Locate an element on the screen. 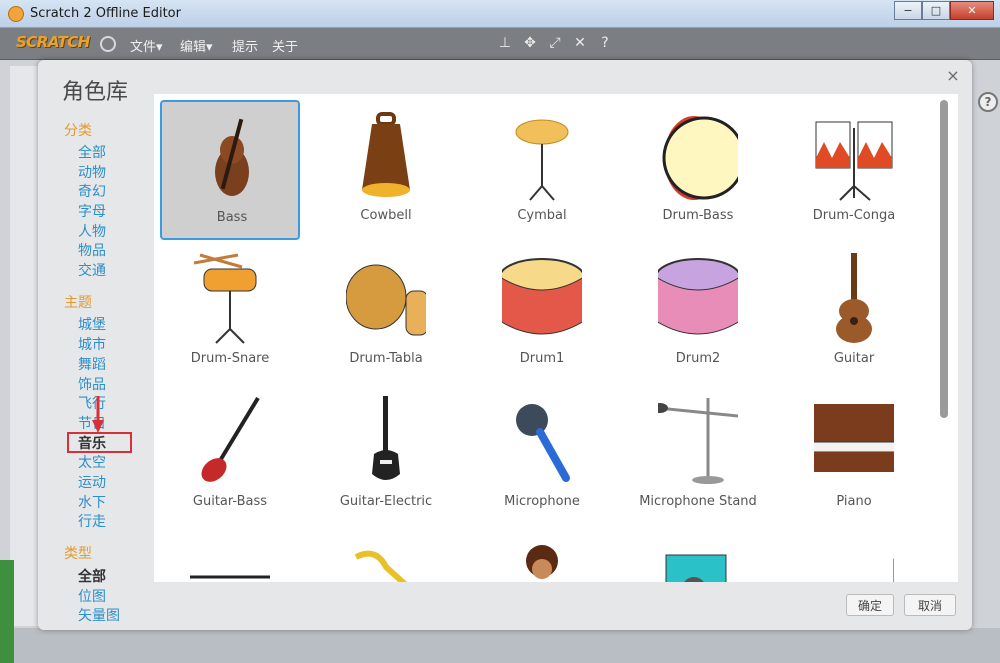 This screenshot has height=663, width=1000. piano-icon is located at coordinates (854, 438).